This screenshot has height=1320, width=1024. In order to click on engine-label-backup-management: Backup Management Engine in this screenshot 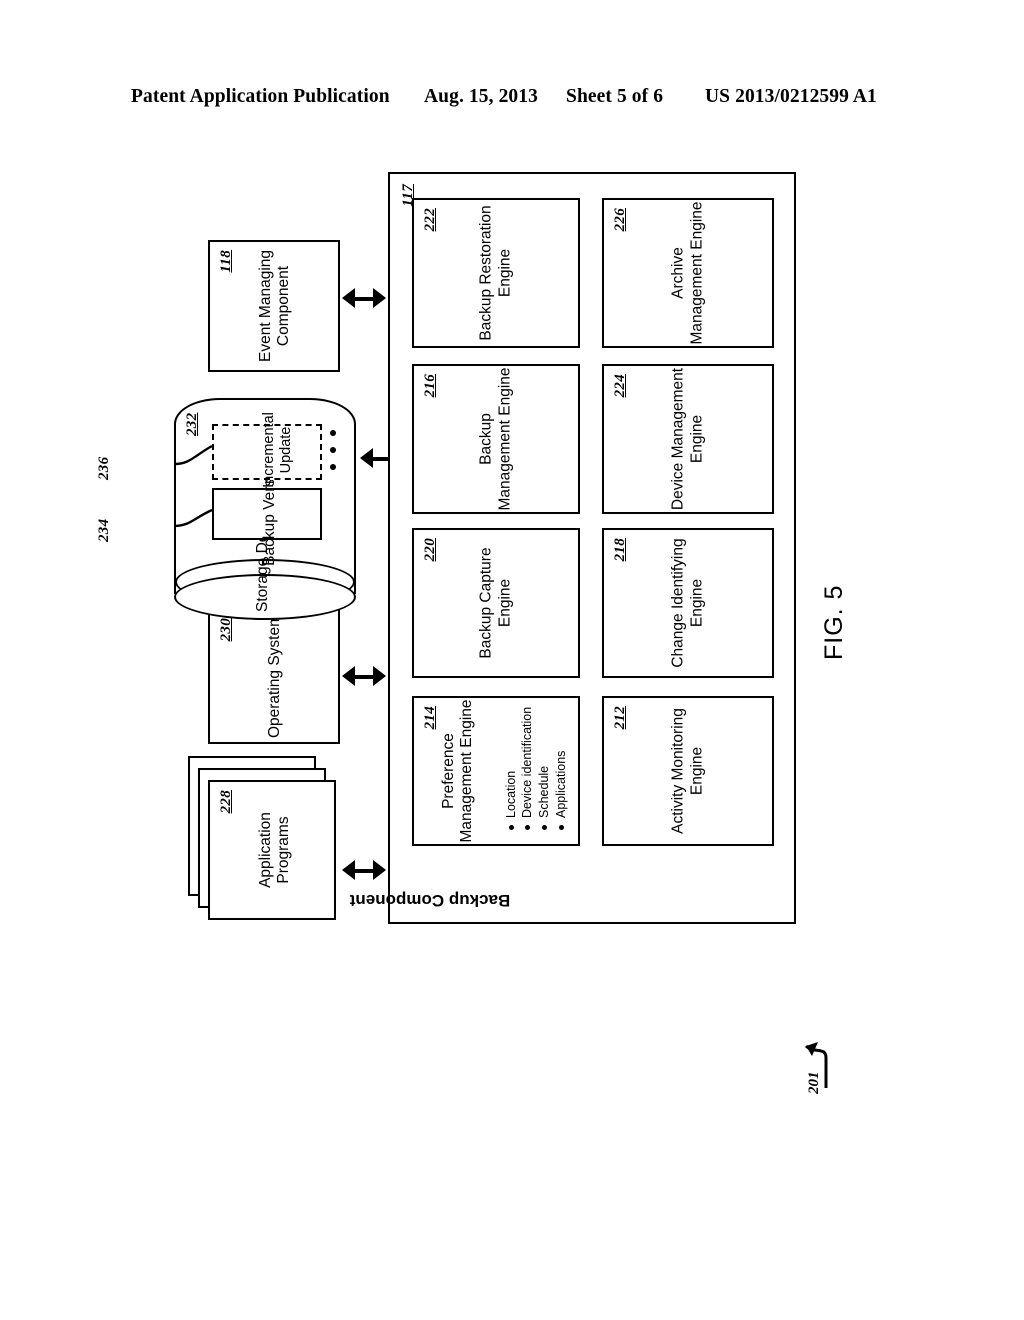, I will do `click(495, 439)`.